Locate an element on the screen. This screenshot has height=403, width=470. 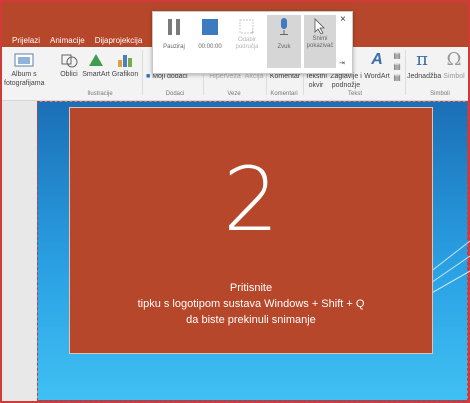
shapes-button: Oblici is located at coordinates (69, 65).